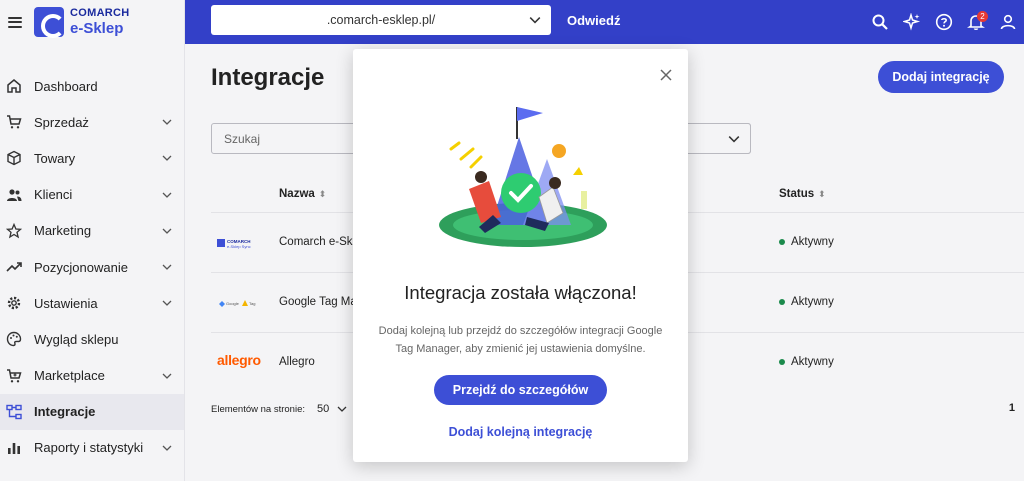 The height and width of the screenshot is (481, 1024). What do you see at coordinates (520, 432) in the screenshot?
I see `add-another-integration-link: Dodaj kolejną integrację` at bounding box center [520, 432].